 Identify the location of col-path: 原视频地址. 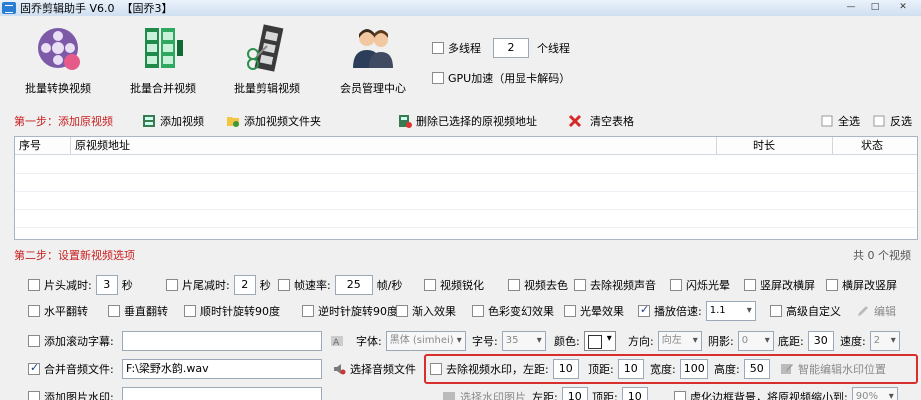
(394, 145).